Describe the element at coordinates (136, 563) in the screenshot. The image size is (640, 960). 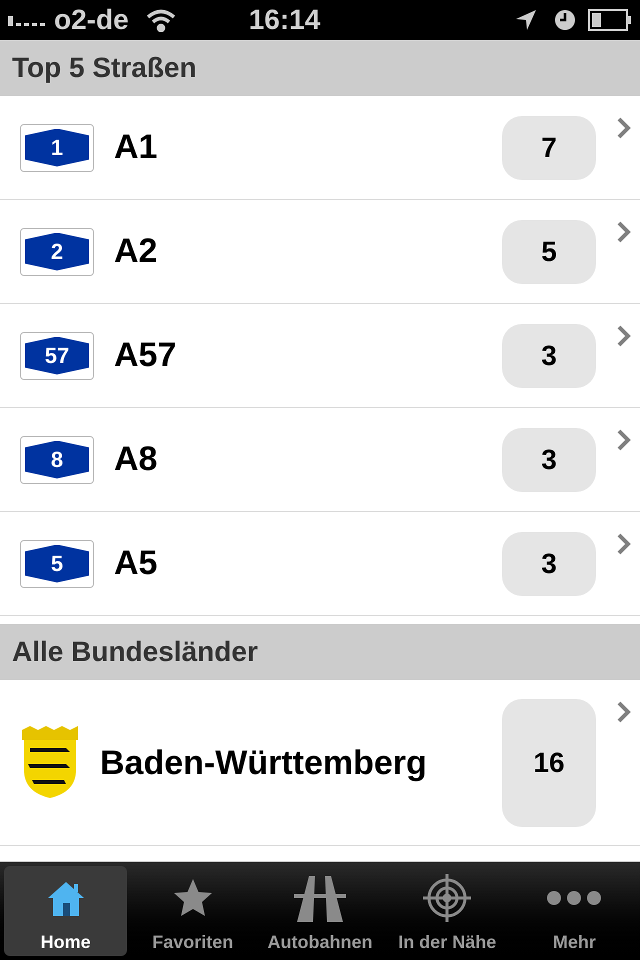
I see `row-title: A5` at that location.